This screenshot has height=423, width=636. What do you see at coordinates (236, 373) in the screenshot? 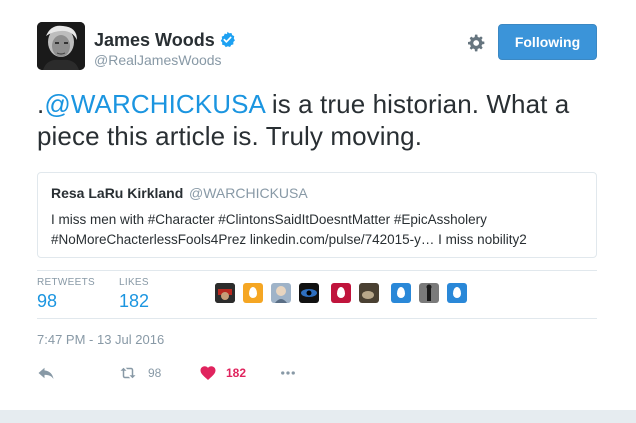
I see `like-action-count: 182` at bounding box center [236, 373].